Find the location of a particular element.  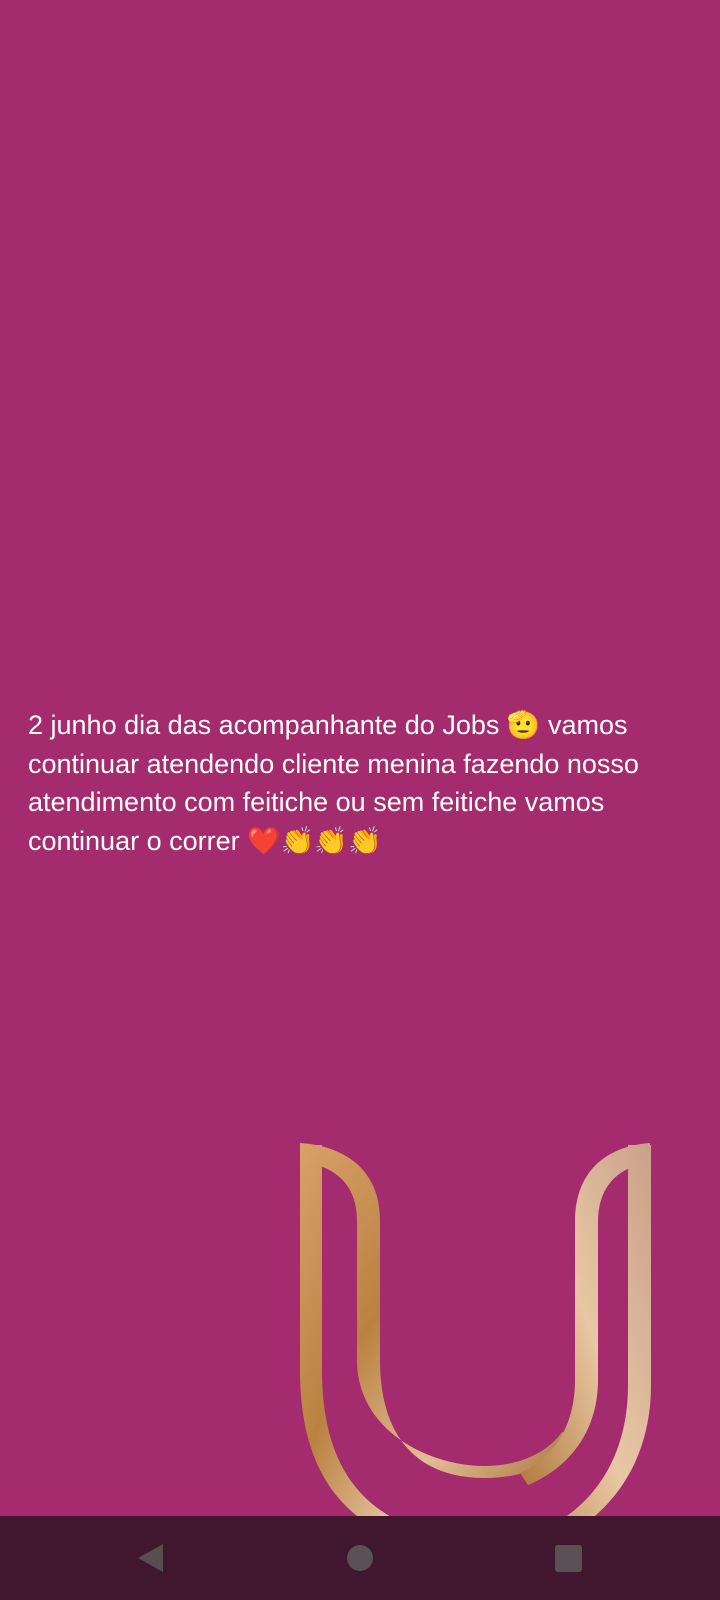

home-button is located at coordinates (360, 1558).